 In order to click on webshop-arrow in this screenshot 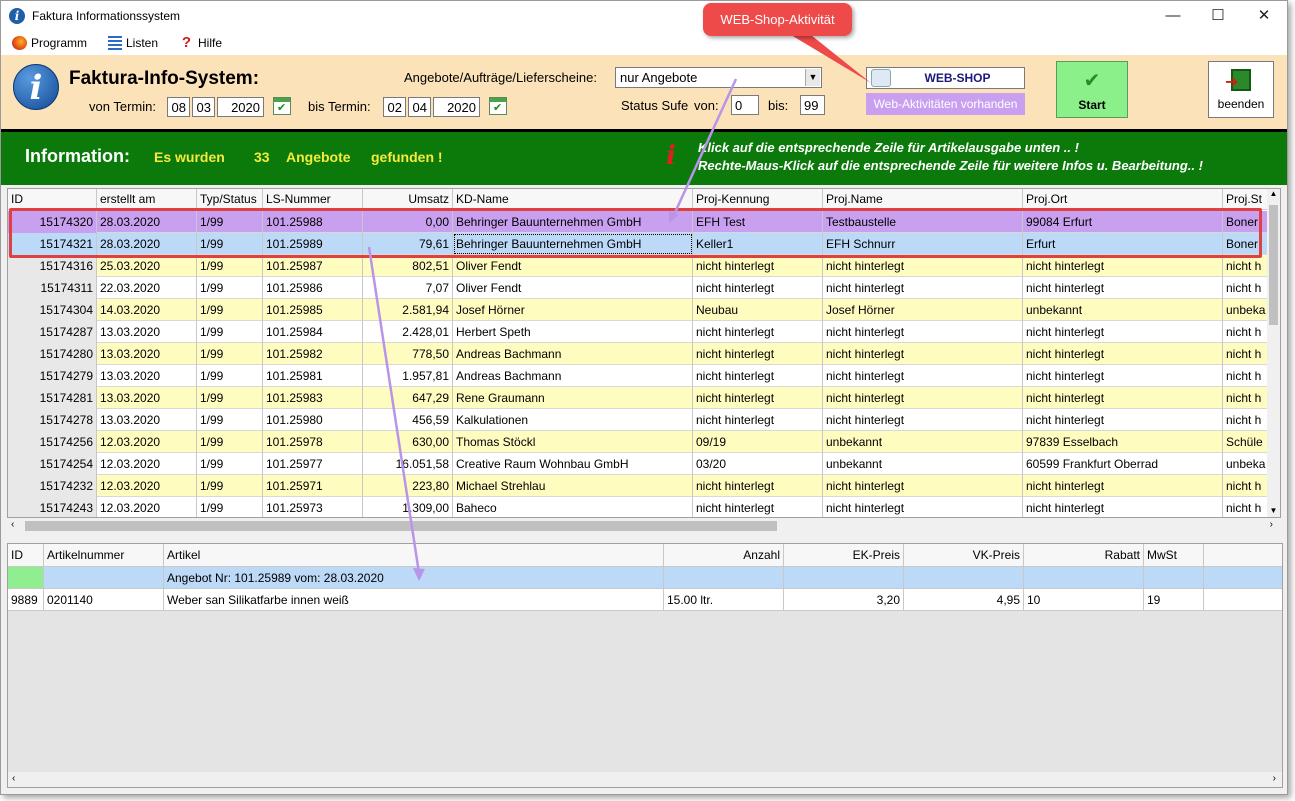, I will do `click(704, 148)`.